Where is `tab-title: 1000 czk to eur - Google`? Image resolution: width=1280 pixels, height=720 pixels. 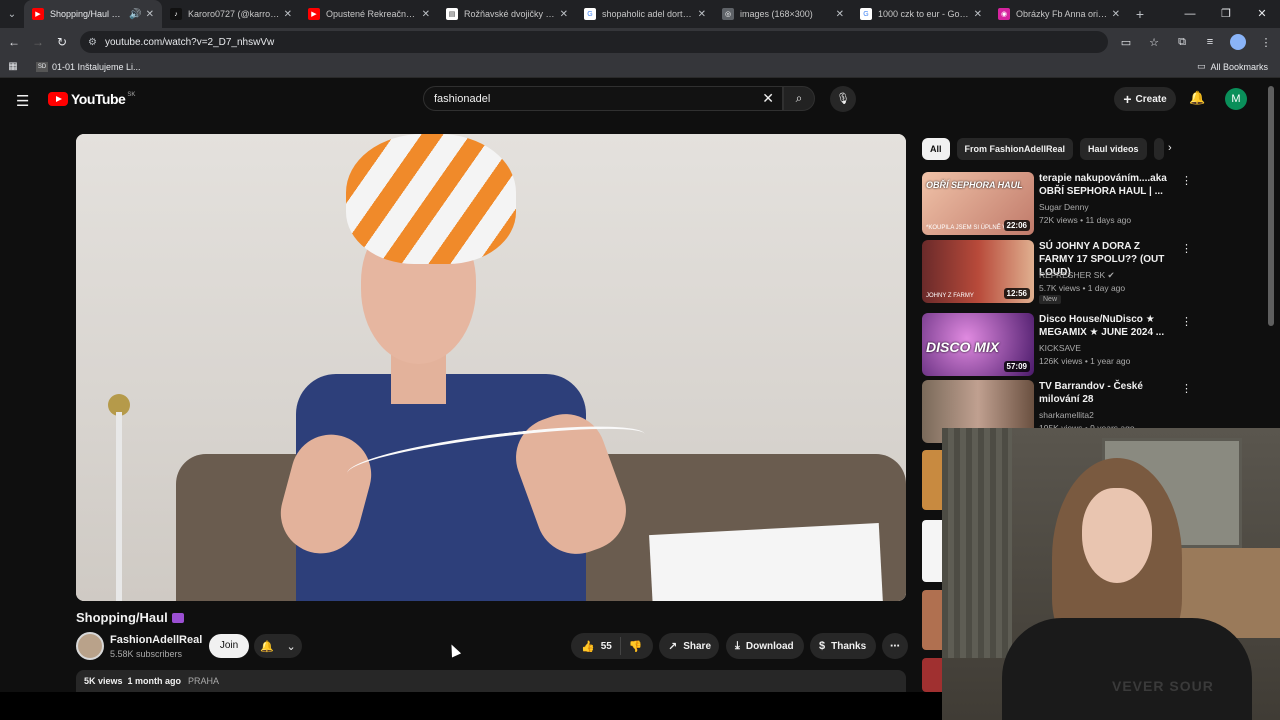 tab-title: 1000 czk to eur - Google is located at coordinates (924, 14).